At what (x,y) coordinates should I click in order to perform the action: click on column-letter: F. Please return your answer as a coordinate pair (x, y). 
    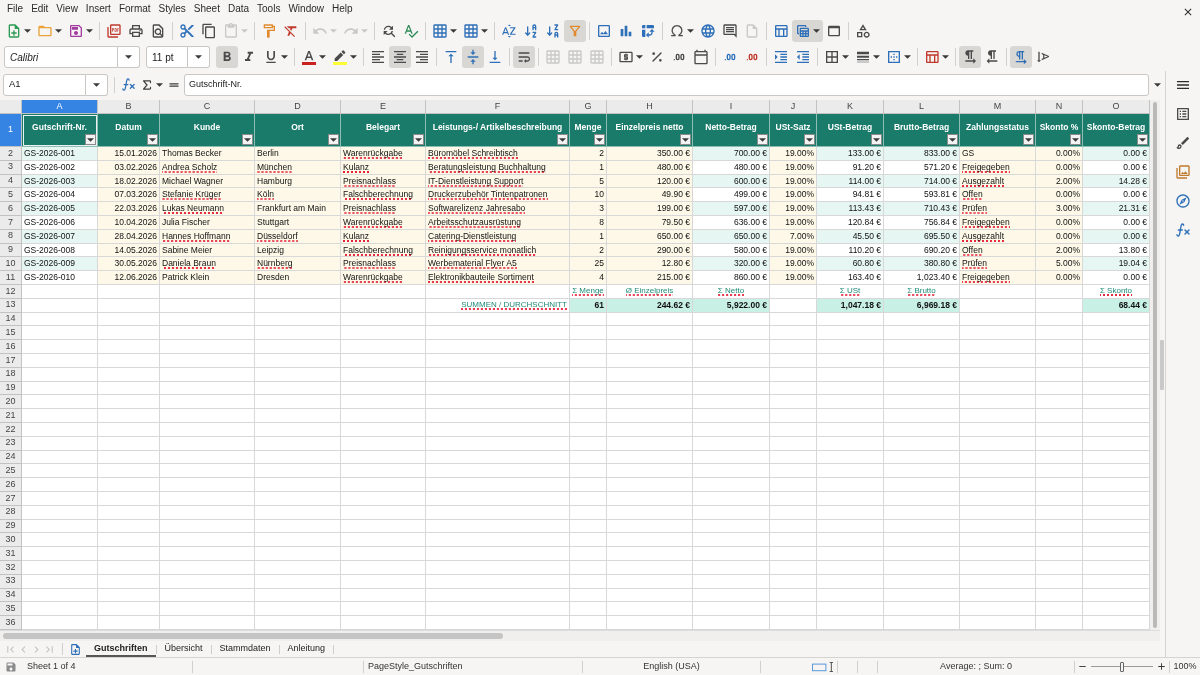
    Looking at the image, I should click on (498, 107).